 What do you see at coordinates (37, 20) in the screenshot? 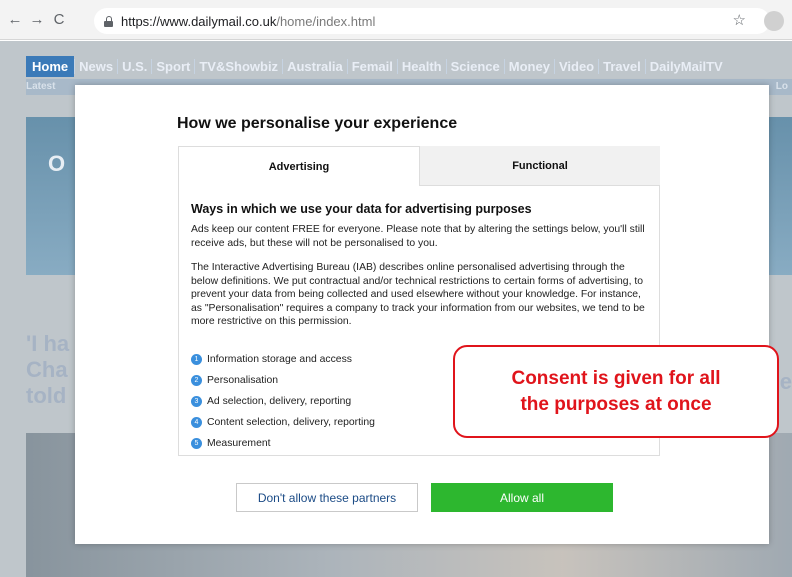
I see `forward-arrow-icon: →` at bounding box center [37, 20].